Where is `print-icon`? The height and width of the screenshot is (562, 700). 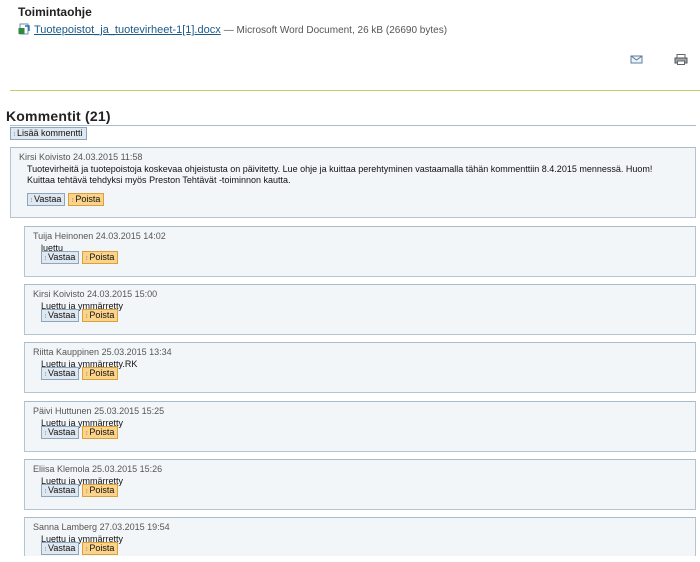
print-icon is located at coordinates (681, 58).